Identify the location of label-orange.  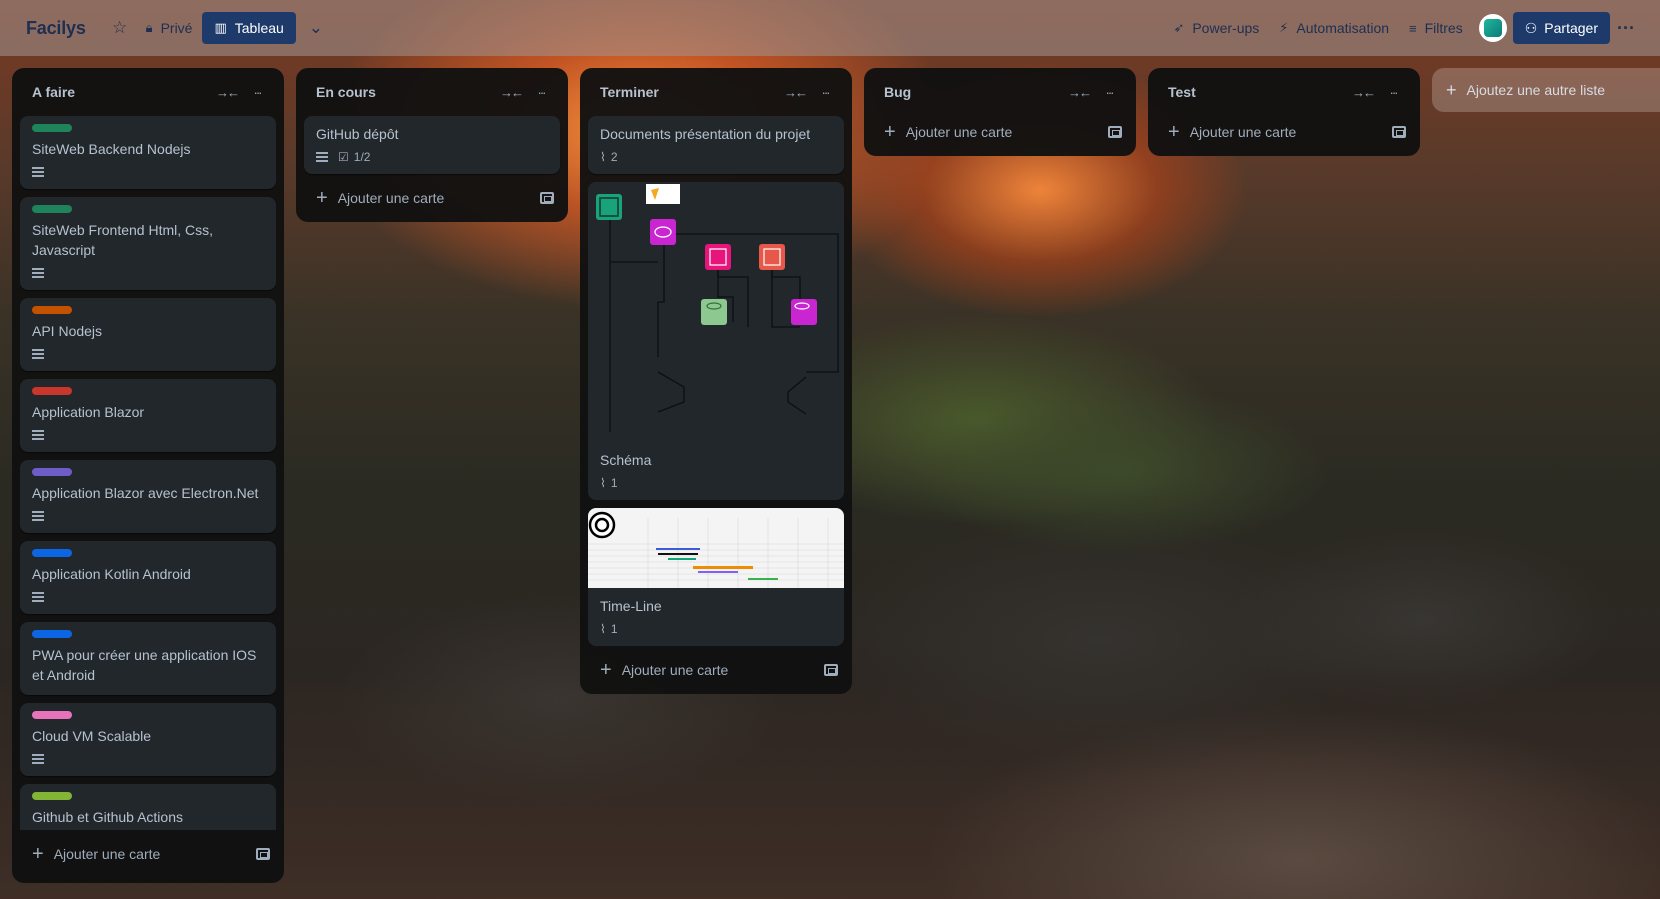
(52, 310).